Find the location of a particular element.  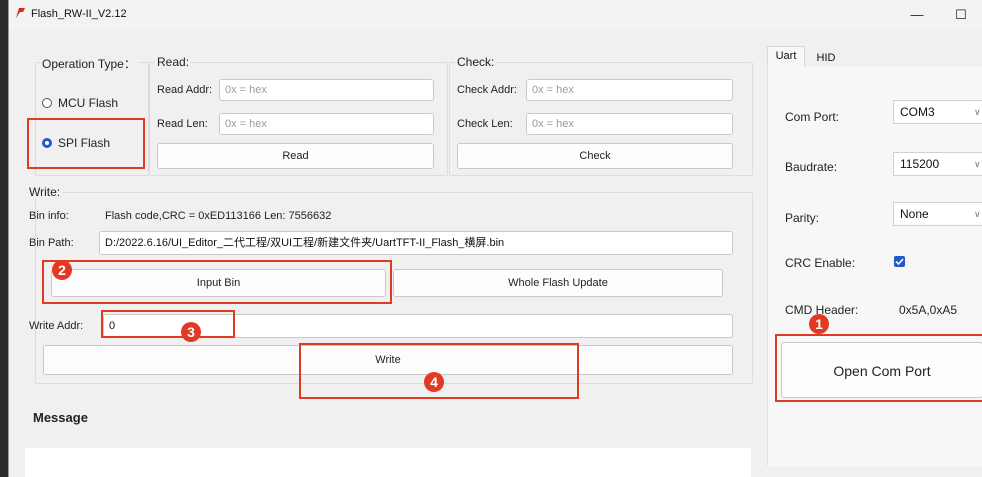

step-badge-3: 3 is located at coordinates (191, 332).